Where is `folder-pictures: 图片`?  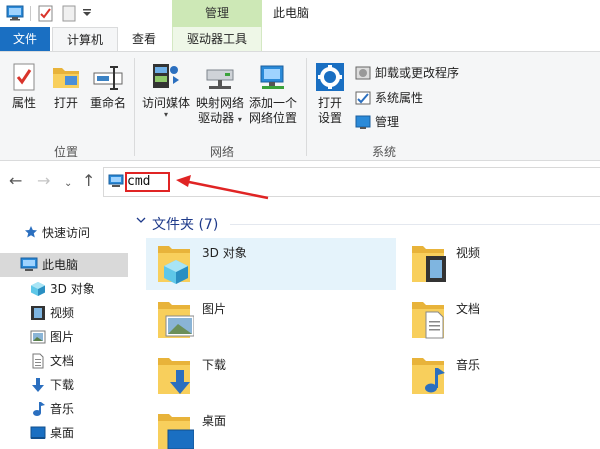 folder-pictures: 图片 is located at coordinates (271, 320).